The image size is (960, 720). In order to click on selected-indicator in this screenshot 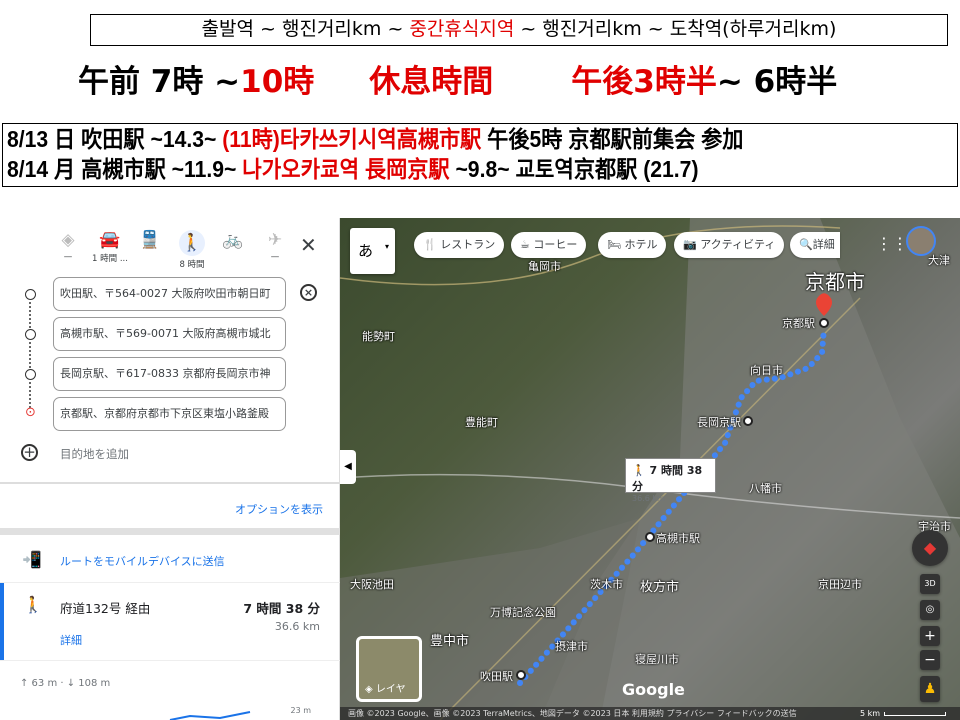, I will do `click(2, 621)`.